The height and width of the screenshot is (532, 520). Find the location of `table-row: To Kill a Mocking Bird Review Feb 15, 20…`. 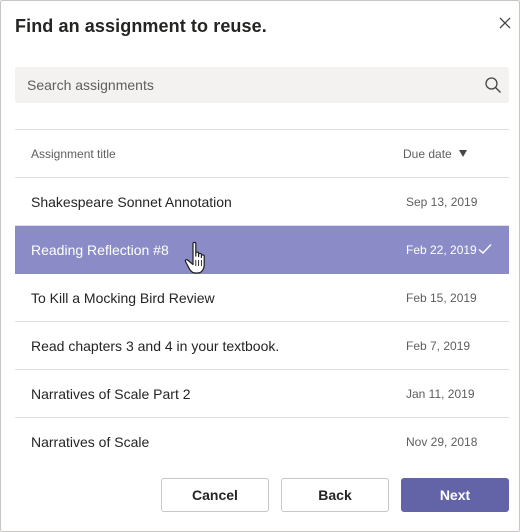

table-row: To Kill a Mocking Bird Review Feb 15, 20… is located at coordinates (262, 298).